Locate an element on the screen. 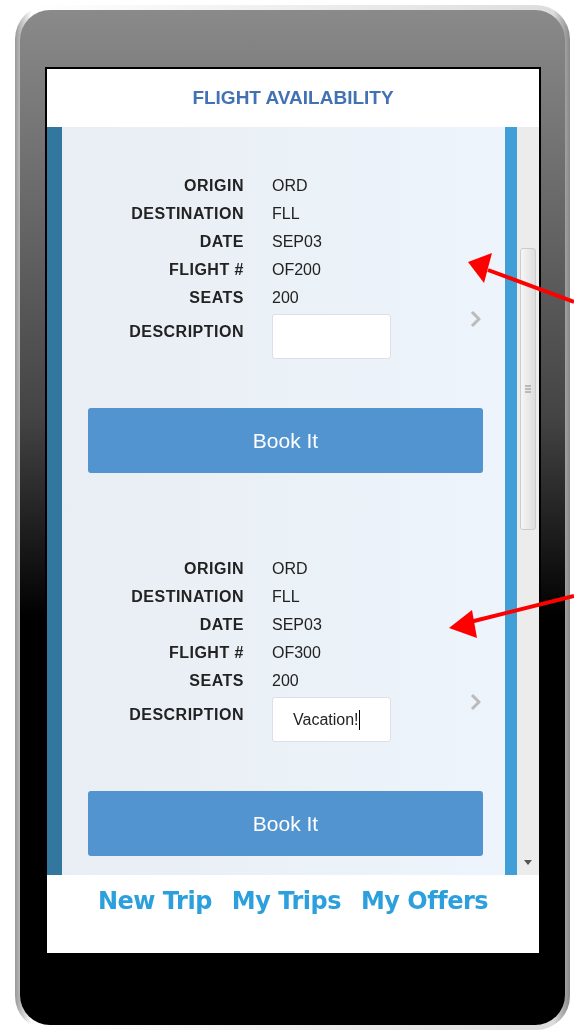 This screenshot has width=574, height=1035. grip-icon is located at coordinates (528, 389).